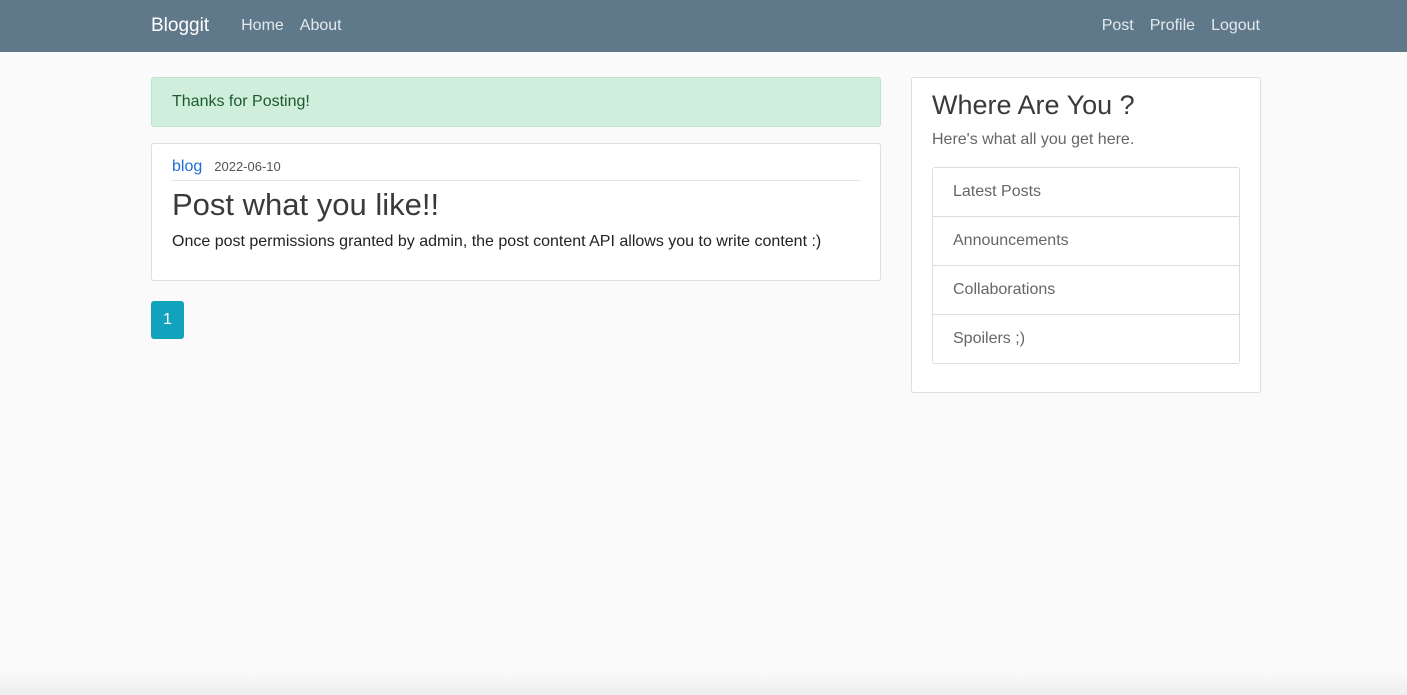 The width and height of the screenshot is (1407, 695). Describe the element at coordinates (247, 166) in the screenshot. I see `post-date: 2022-06-10` at that location.